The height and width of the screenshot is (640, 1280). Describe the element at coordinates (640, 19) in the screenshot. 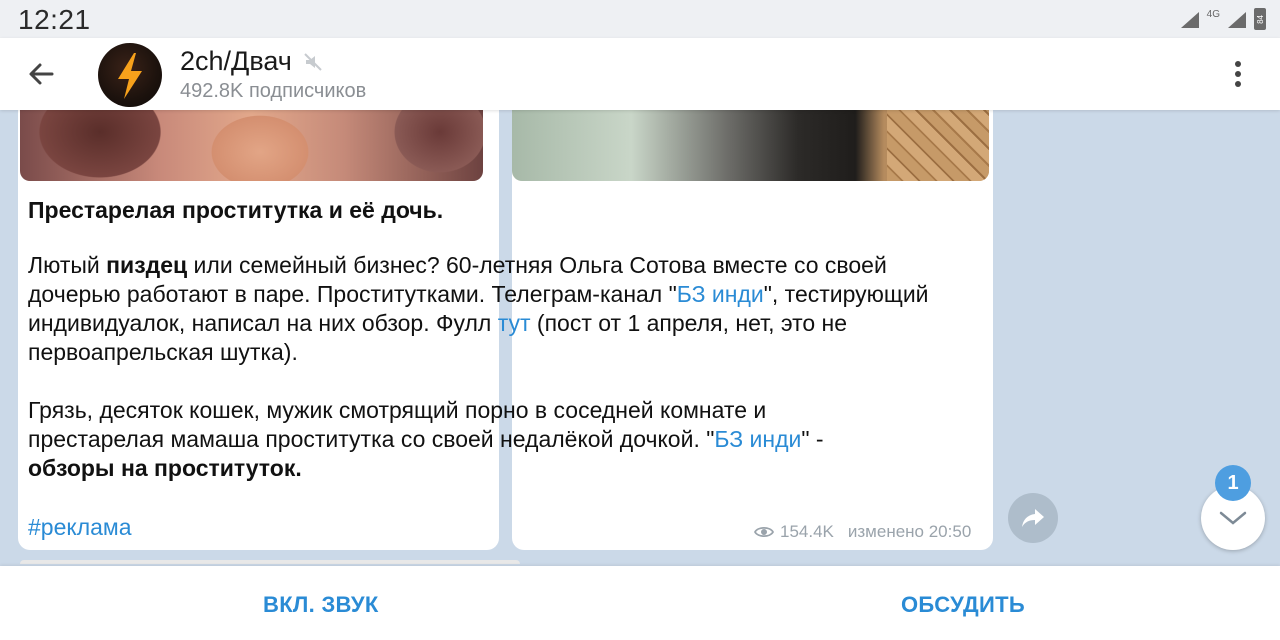

I see `status-bar: 12:21 4G 84` at that location.